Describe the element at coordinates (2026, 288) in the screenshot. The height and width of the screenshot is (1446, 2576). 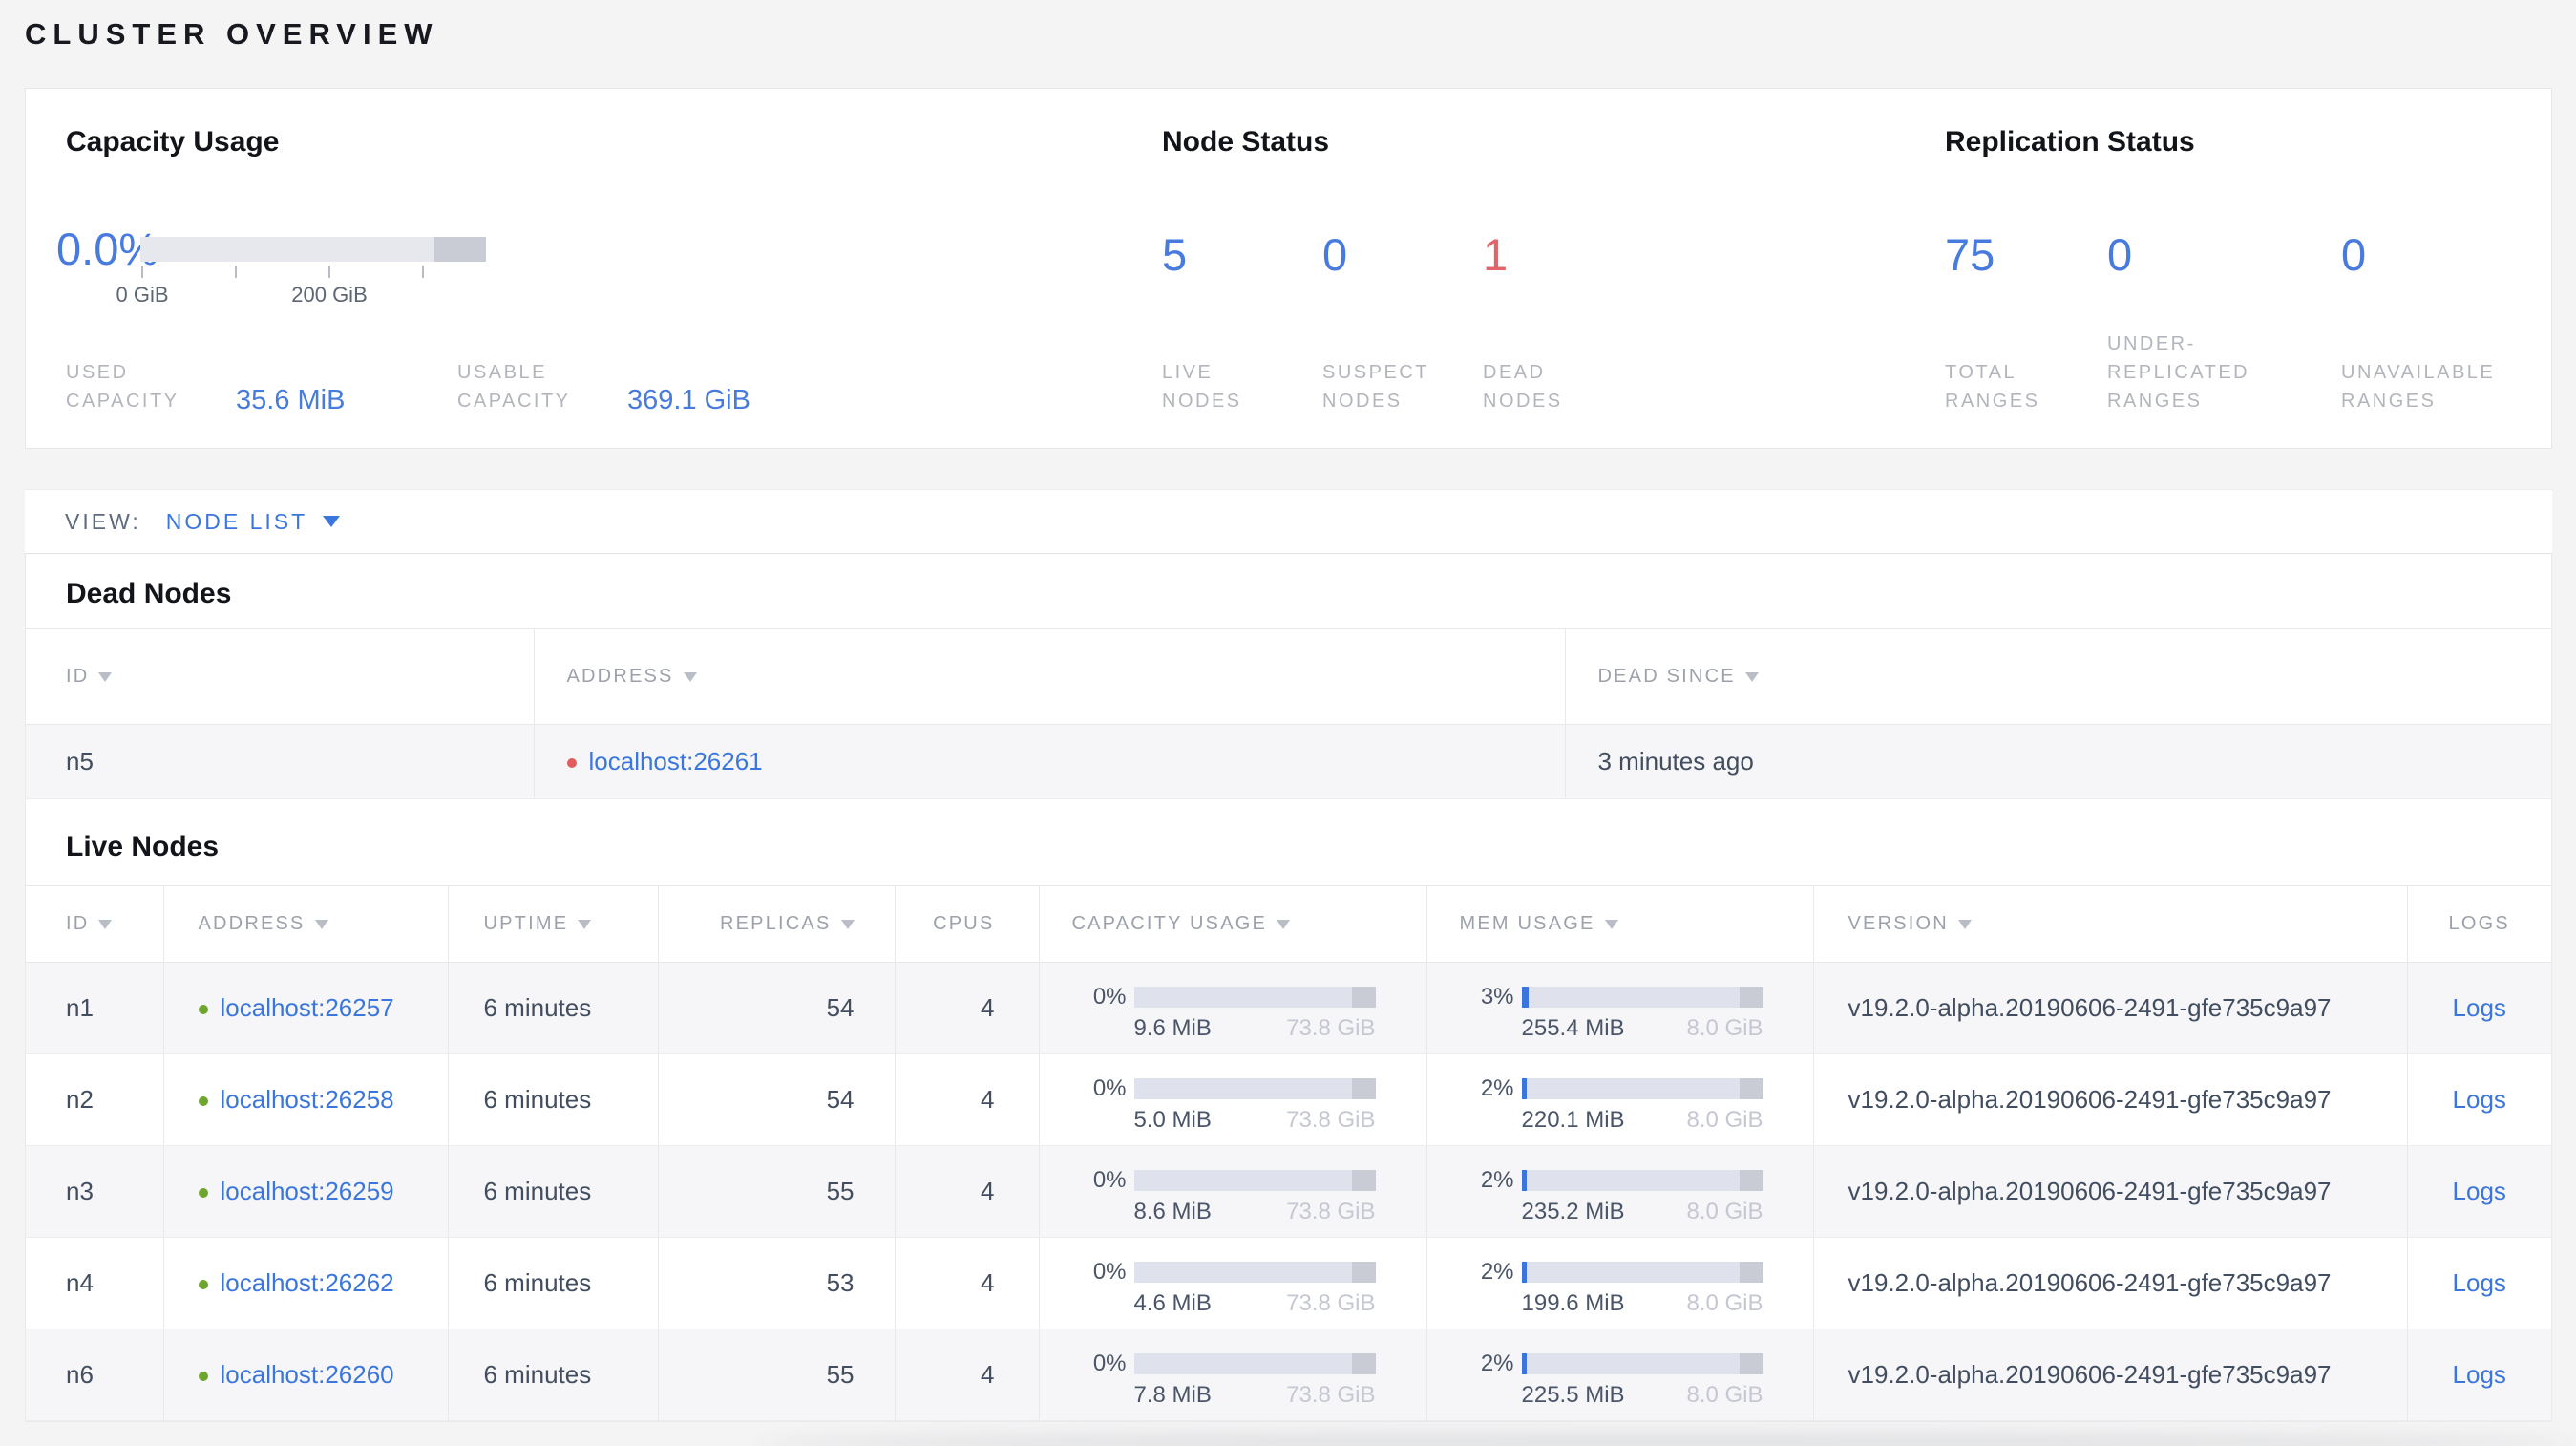
I see `total-ranges-metric: 75 TOTAL RANGES` at that location.